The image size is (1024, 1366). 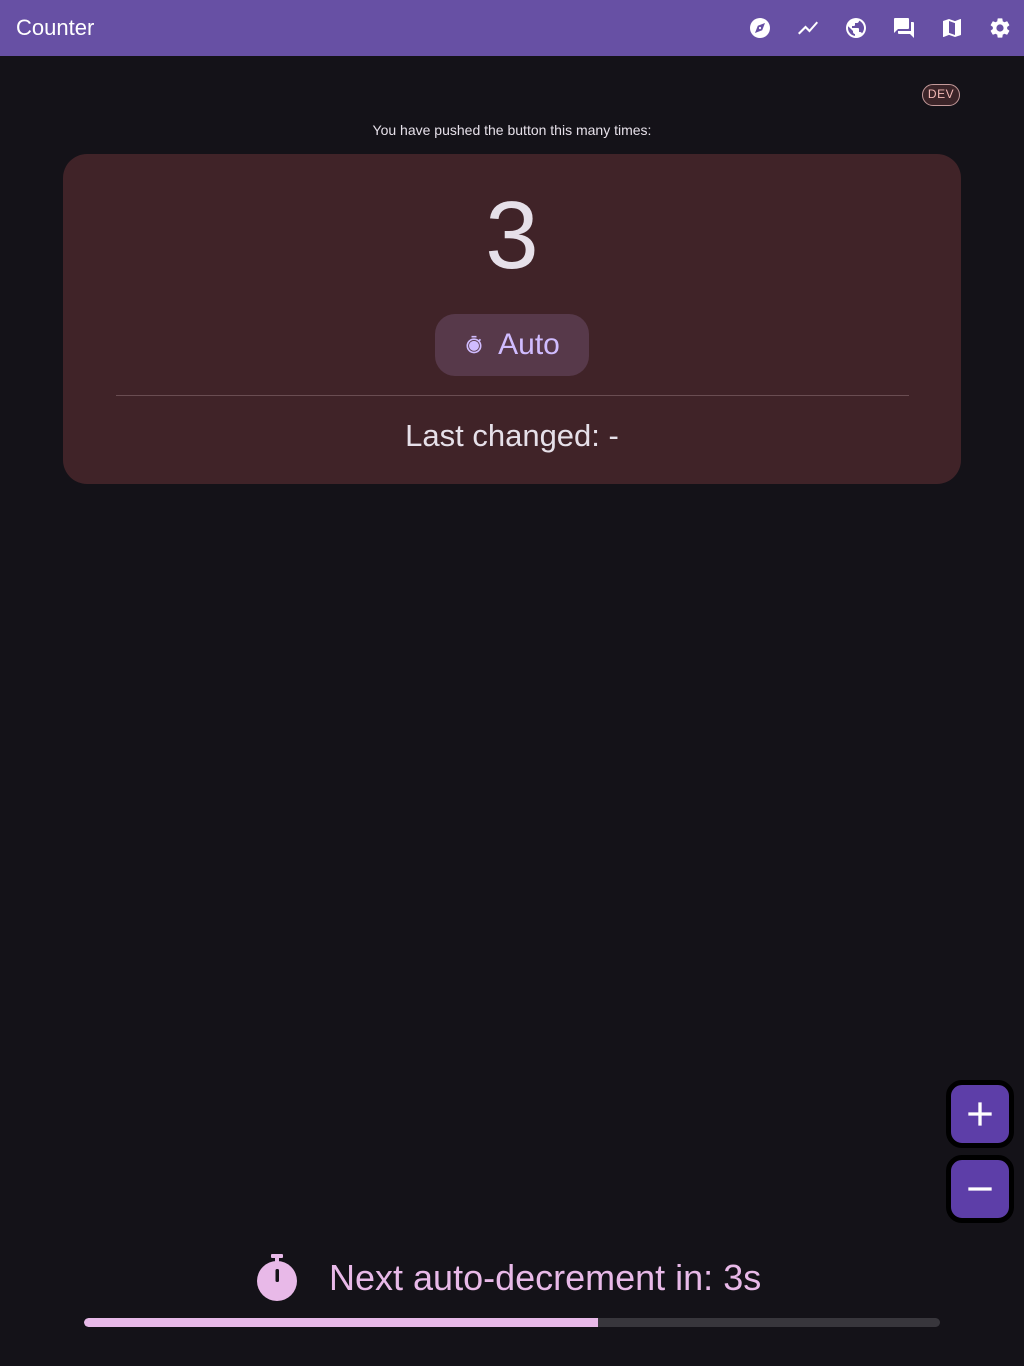 I want to click on compass-icon, so click(x=760, y=28).